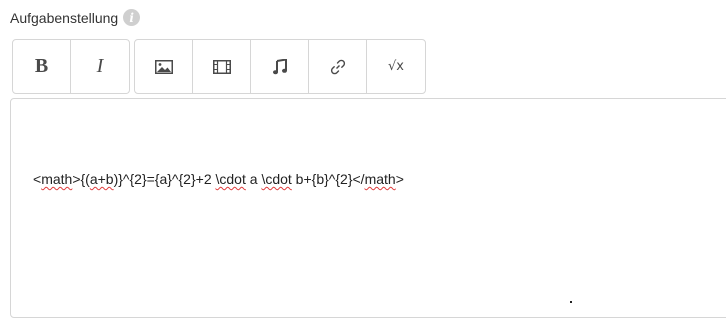 This screenshot has width=726, height=318. What do you see at coordinates (399, 179) in the screenshot?
I see `text-segment: >` at bounding box center [399, 179].